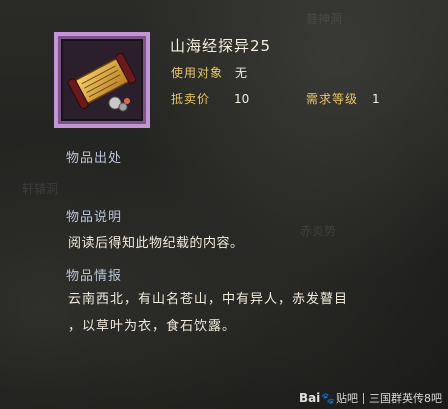 This screenshot has height=409, width=448. What do you see at coordinates (241, 73) in the screenshot?
I see `usage-value: 无` at bounding box center [241, 73].